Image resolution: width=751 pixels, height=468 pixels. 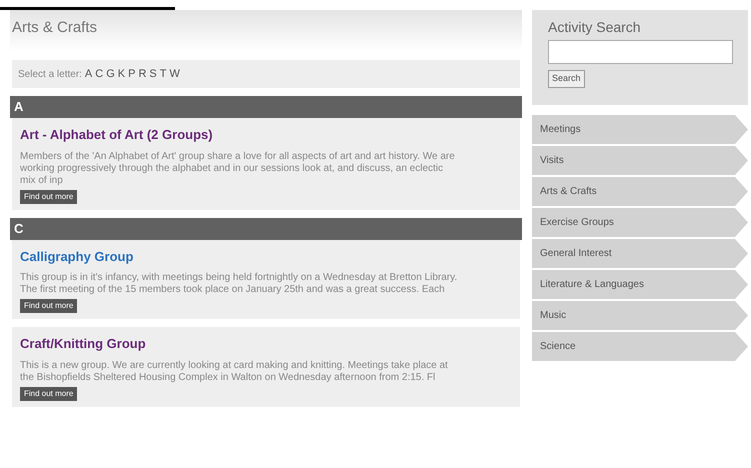 What do you see at coordinates (175, 74) in the screenshot?
I see `letter-link: W` at bounding box center [175, 74].